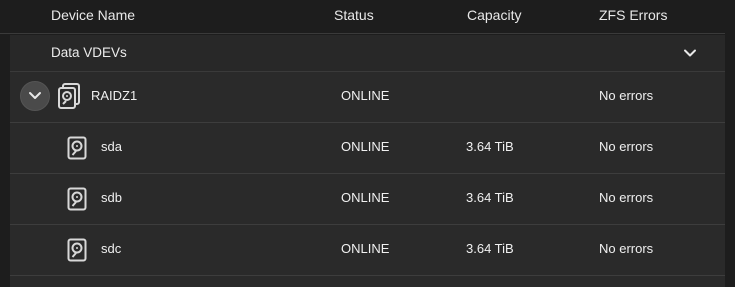 Image resolution: width=735 pixels, height=287 pixels. What do you see at coordinates (68, 96) in the screenshot?
I see `raid-disk-icon` at bounding box center [68, 96].